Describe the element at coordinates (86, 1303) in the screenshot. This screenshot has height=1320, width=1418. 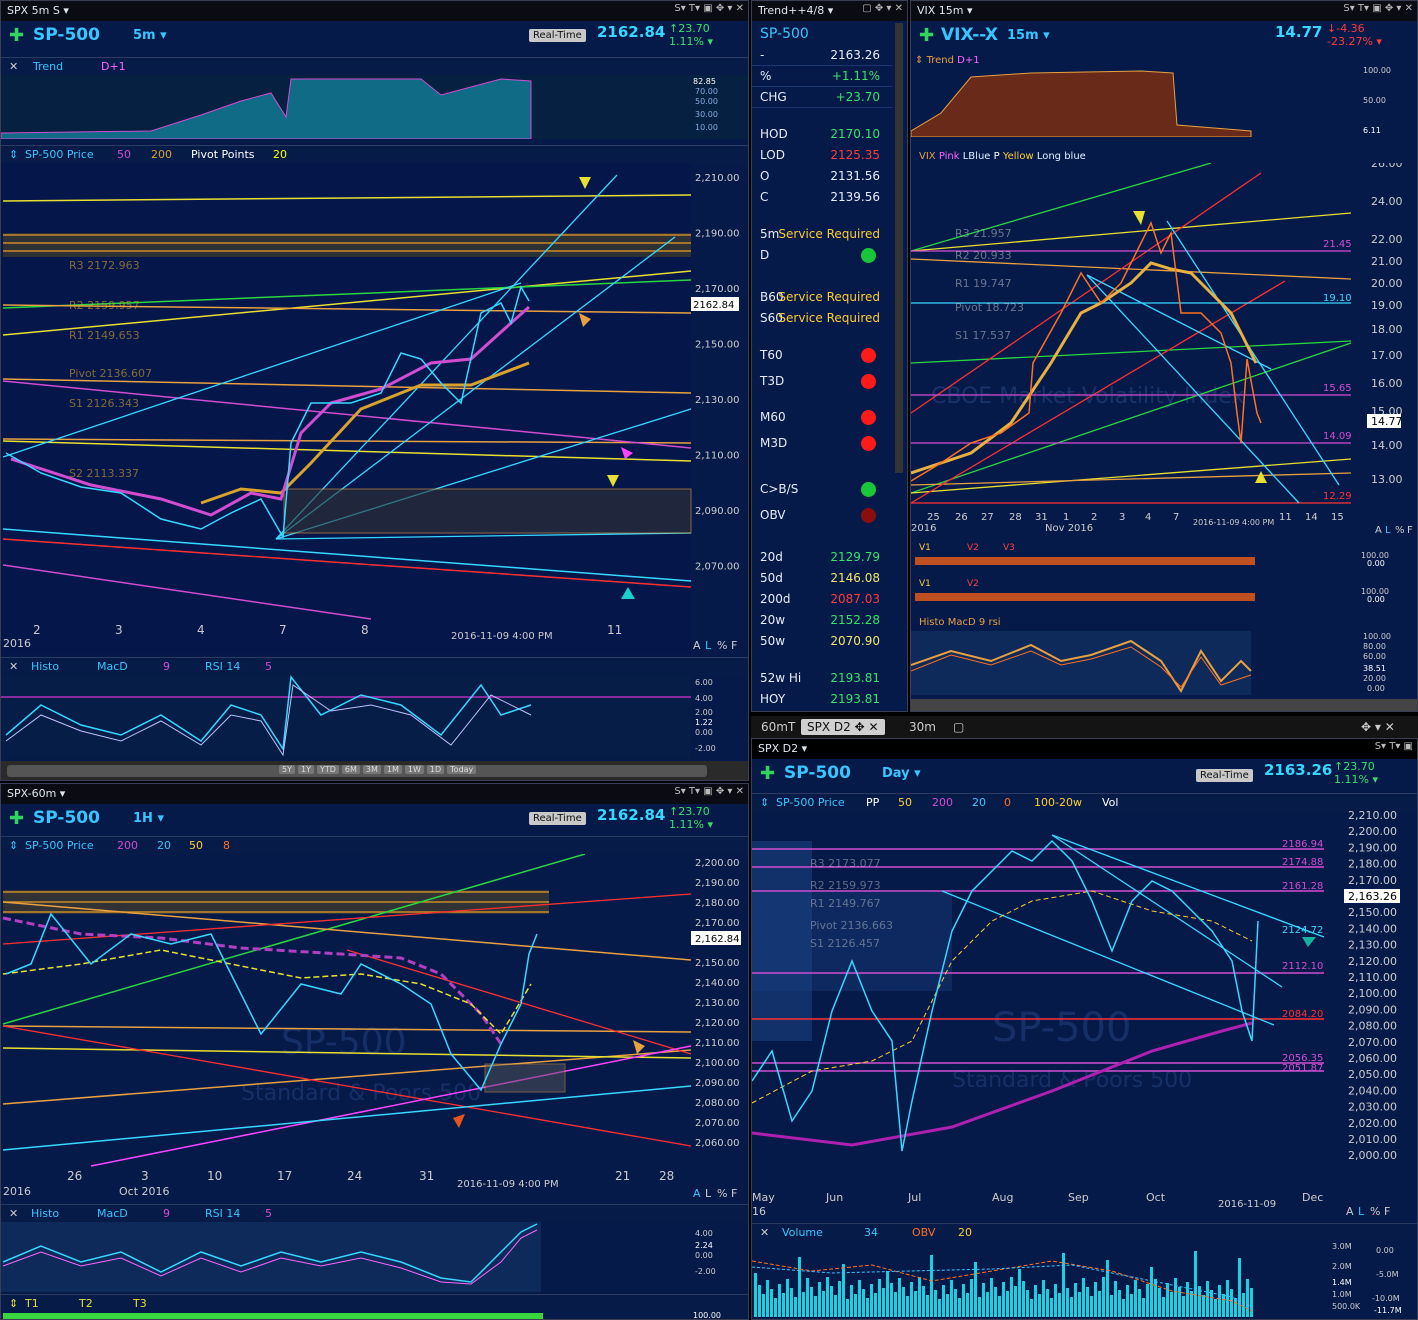
I see `t-label: T2` at that location.